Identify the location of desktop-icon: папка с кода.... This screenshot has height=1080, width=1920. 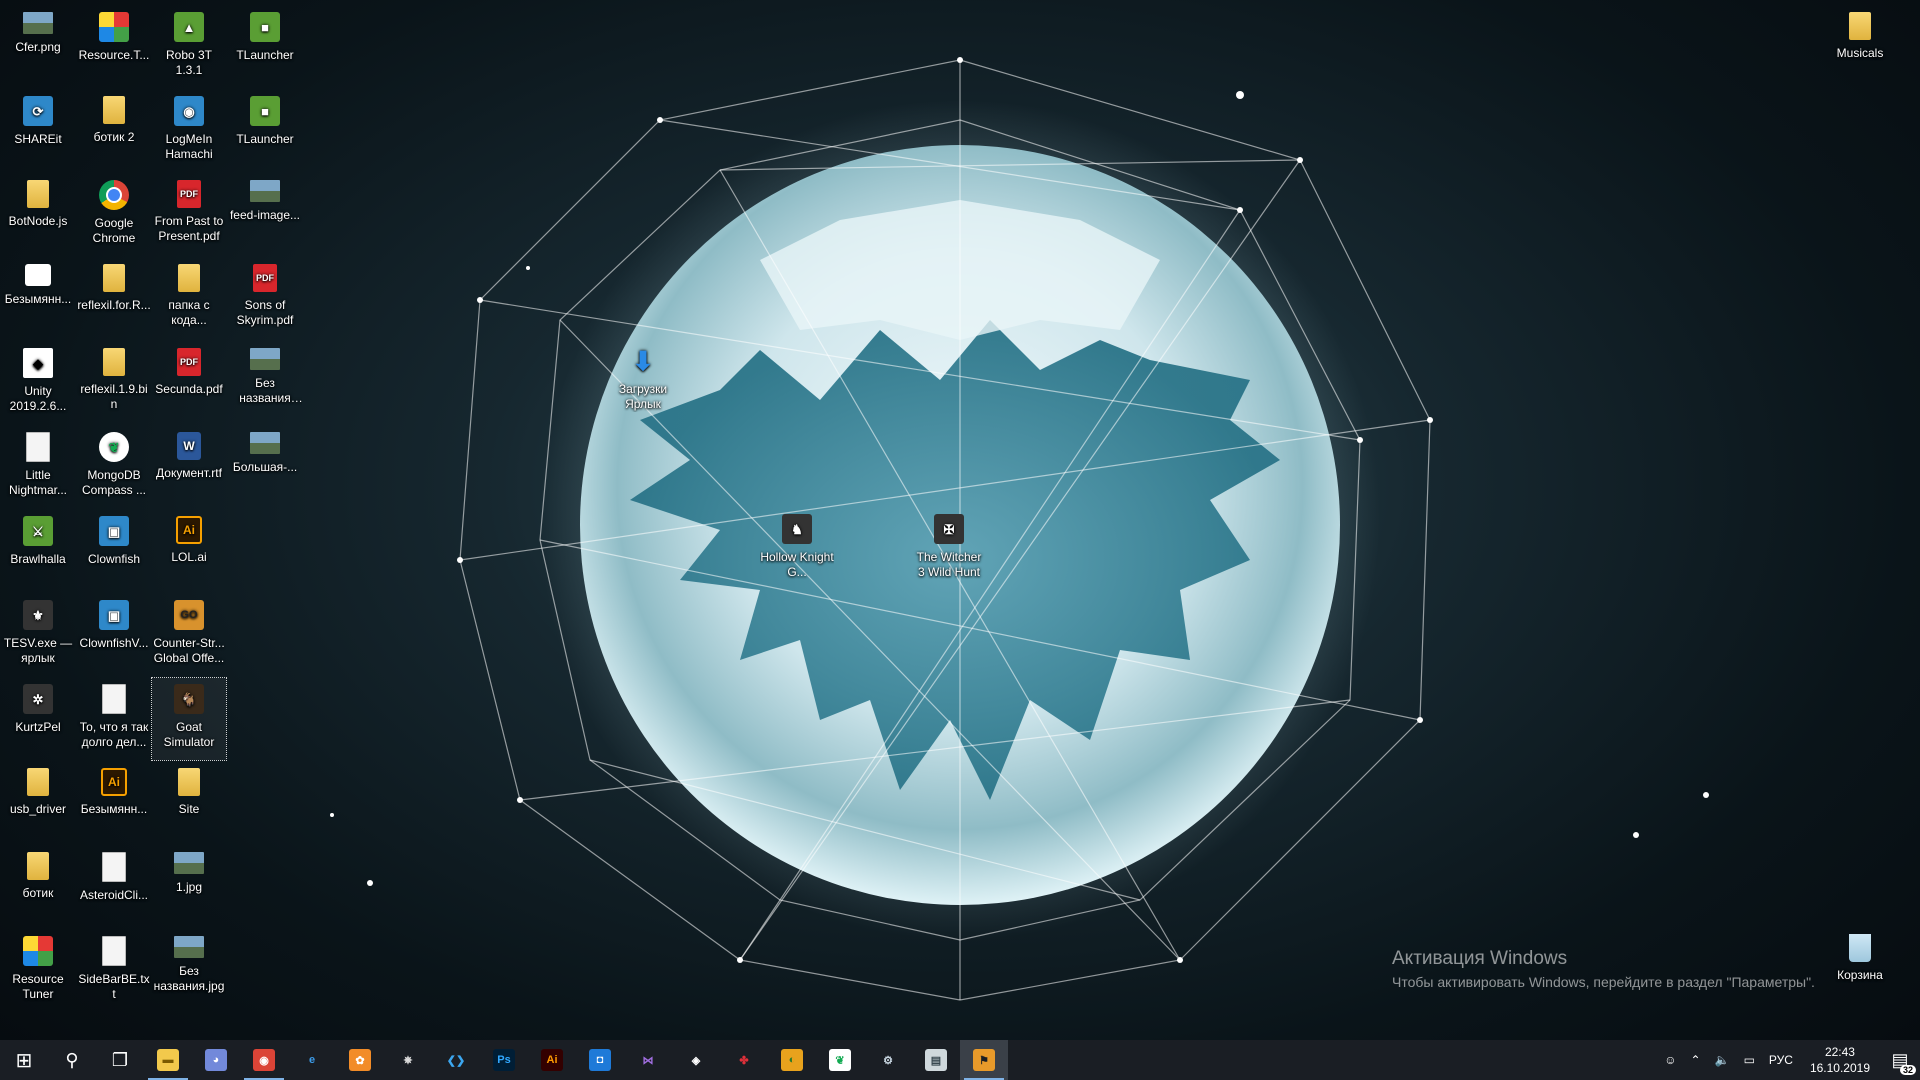
(189, 299).